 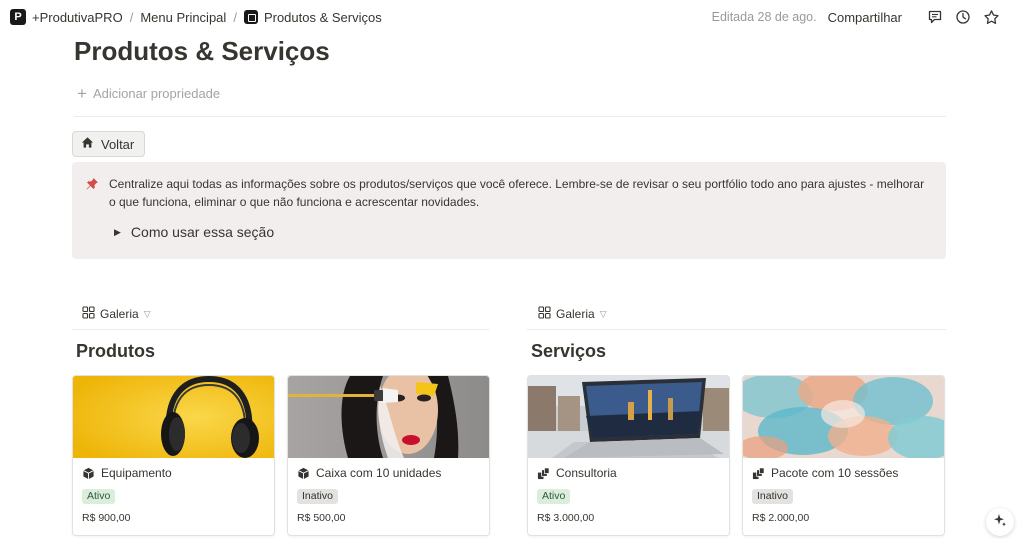 What do you see at coordinates (183, 17) in the screenshot?
I see `breadcrumb-parent: Menu Principal` at bounding box center [183, 17].